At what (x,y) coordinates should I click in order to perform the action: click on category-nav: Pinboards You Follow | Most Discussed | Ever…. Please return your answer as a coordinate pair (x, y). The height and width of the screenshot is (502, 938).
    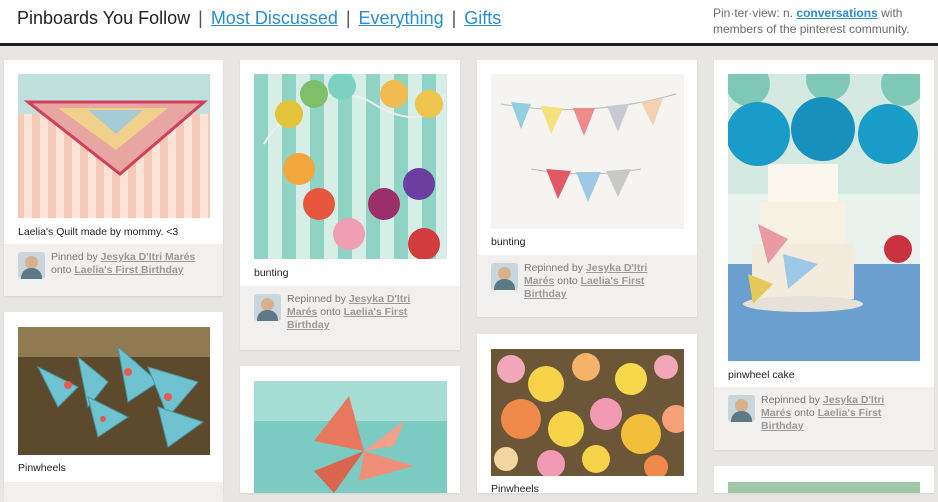
    Looking at the image, I should click on (259, 18).